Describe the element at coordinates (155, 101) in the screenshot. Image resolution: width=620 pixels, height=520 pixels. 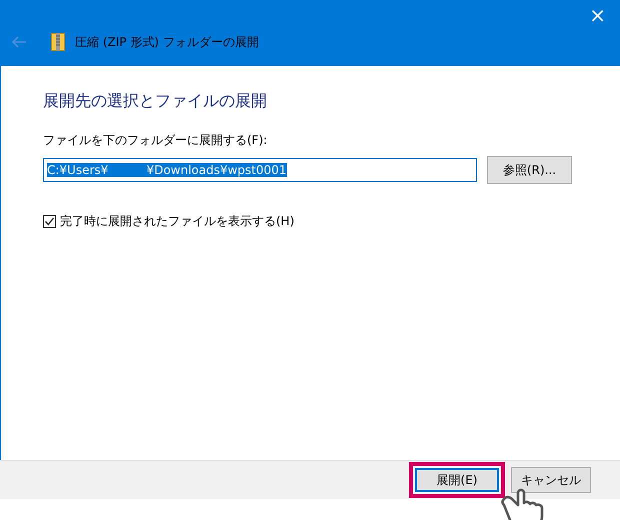
I see `page-heading: 展開先の選択とファイルの展開` at that location.